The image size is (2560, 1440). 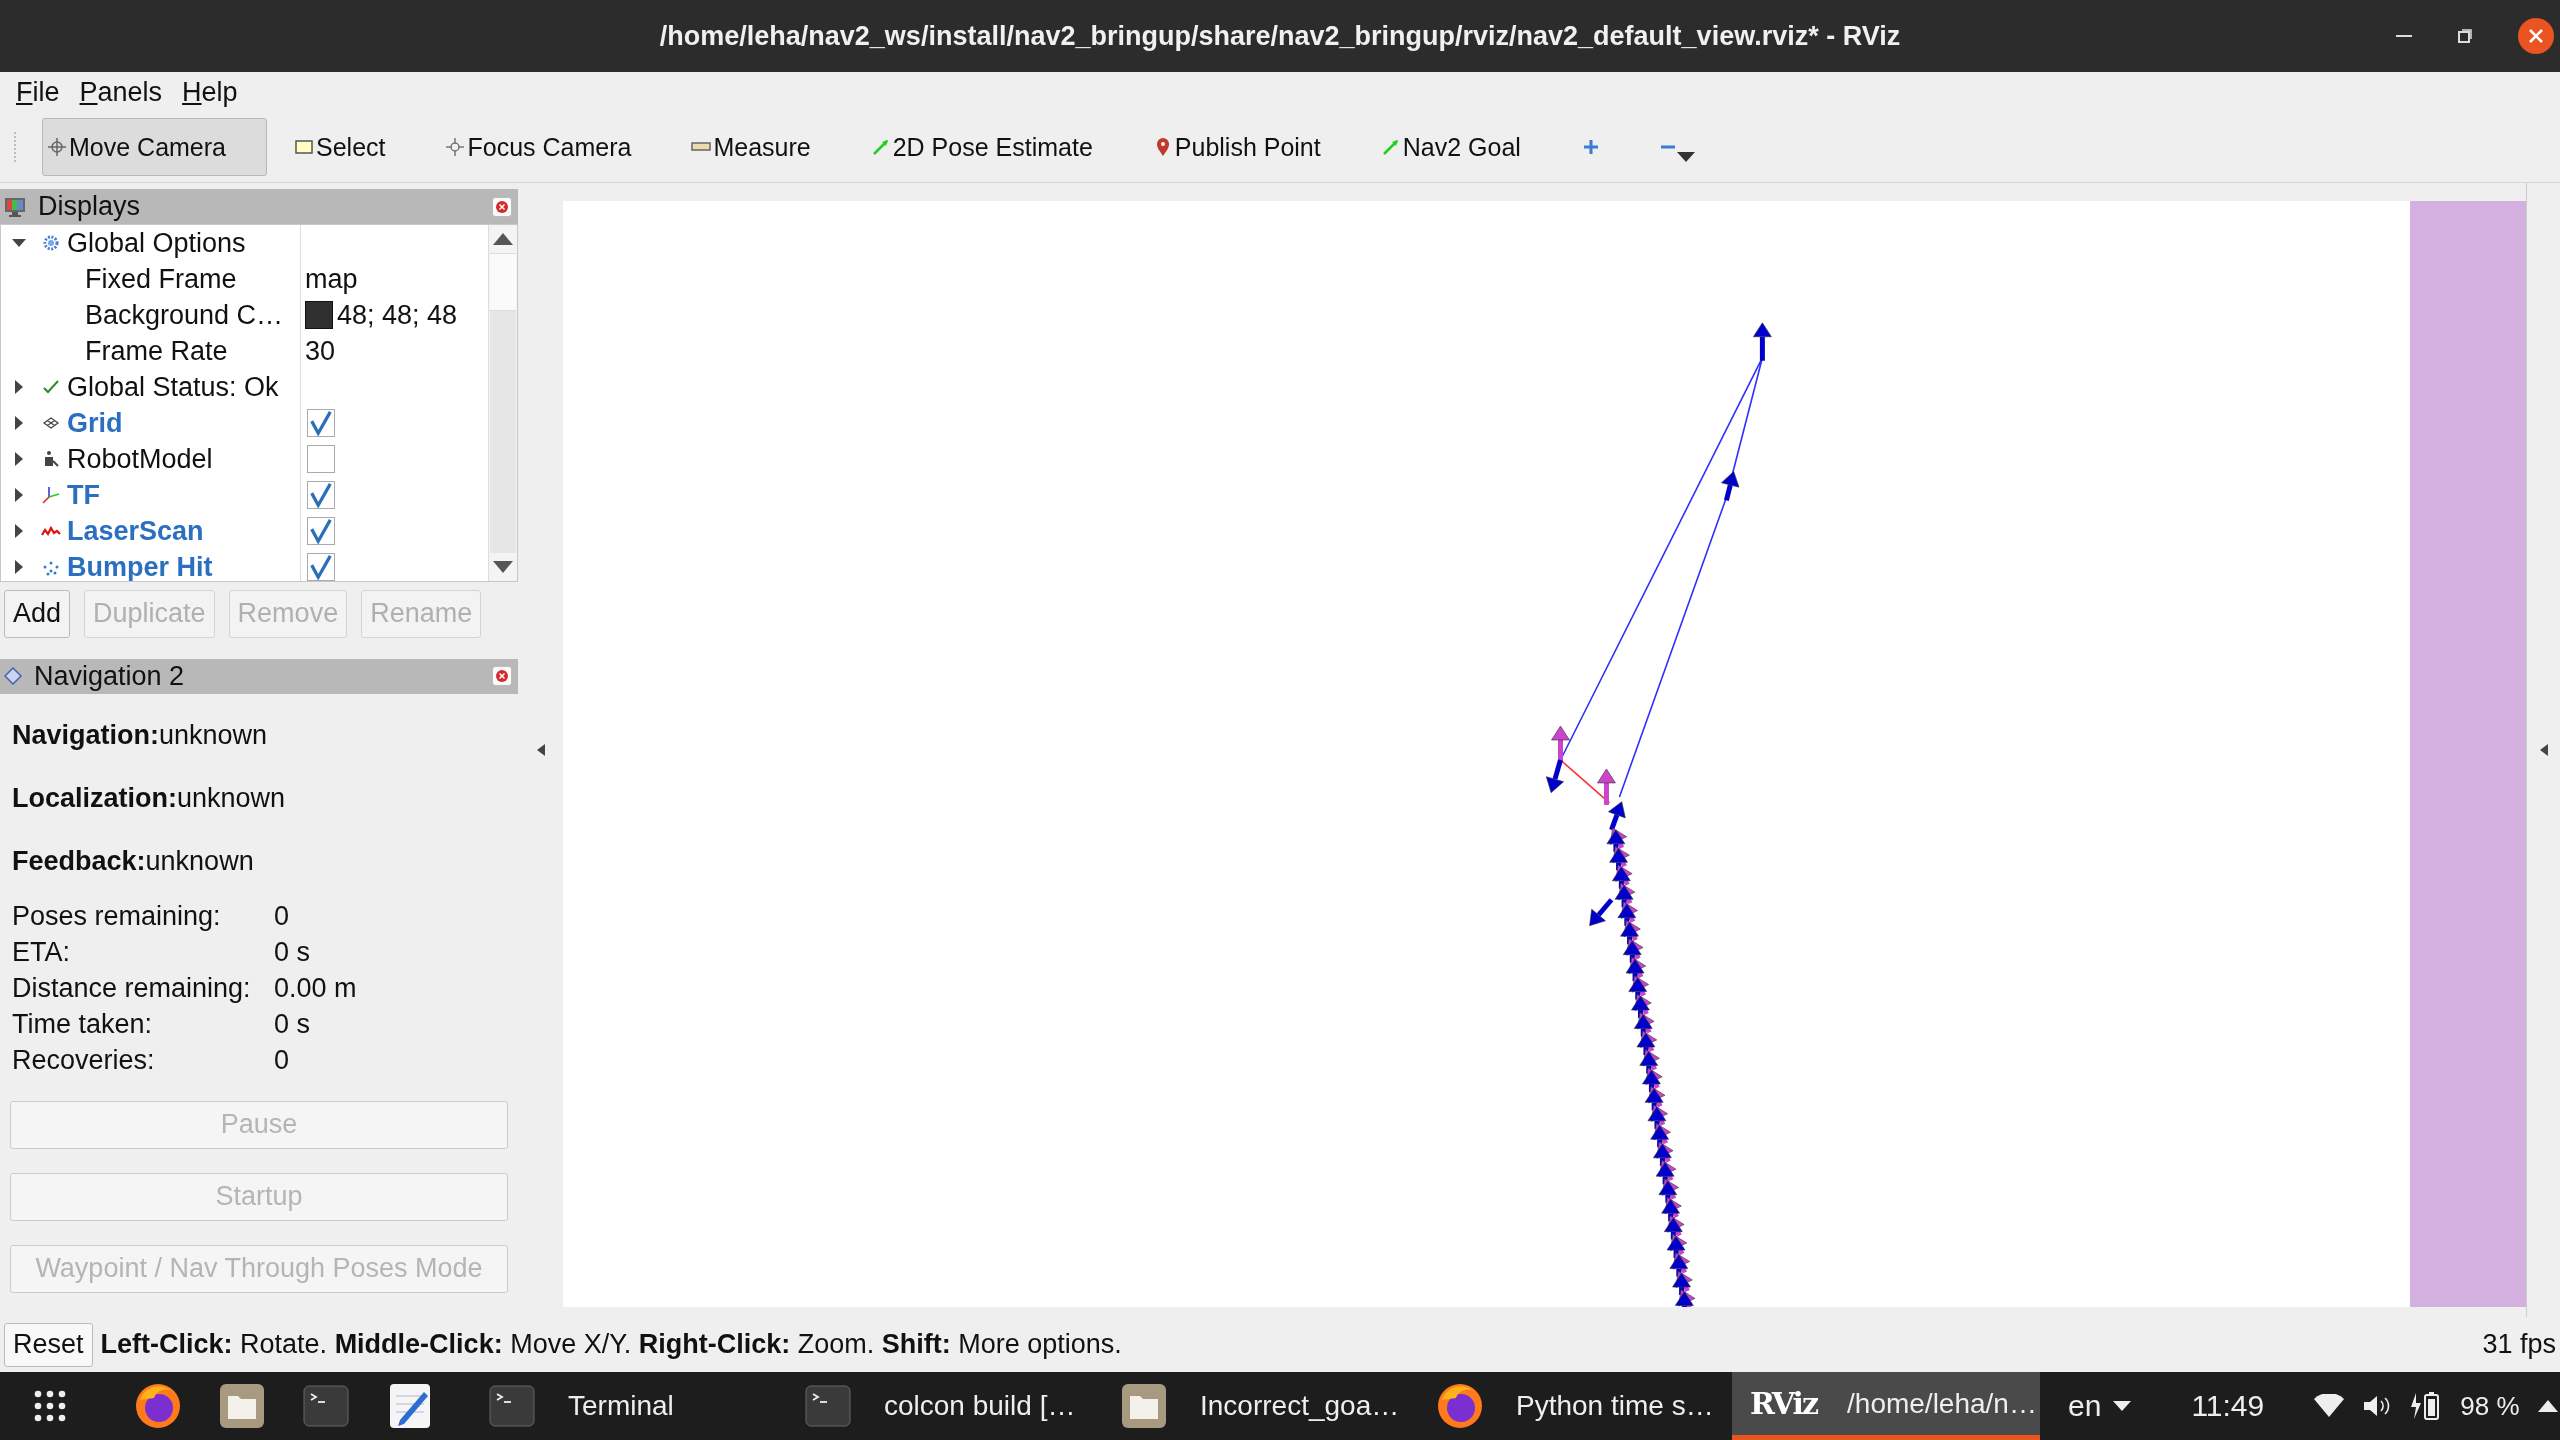 I want to click on scrollbar, so click(x=502, y=403).